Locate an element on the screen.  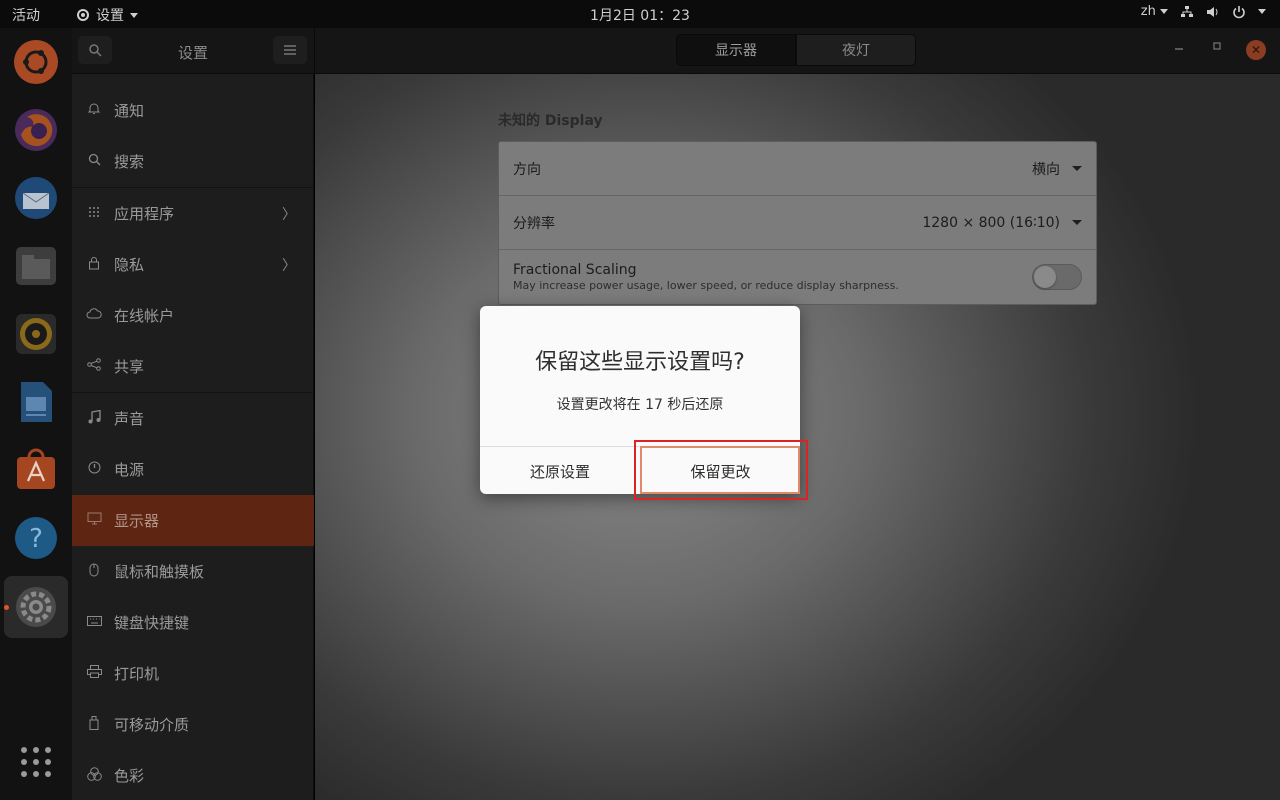
close-button: ✕ is located at coordinates (1256, 50).